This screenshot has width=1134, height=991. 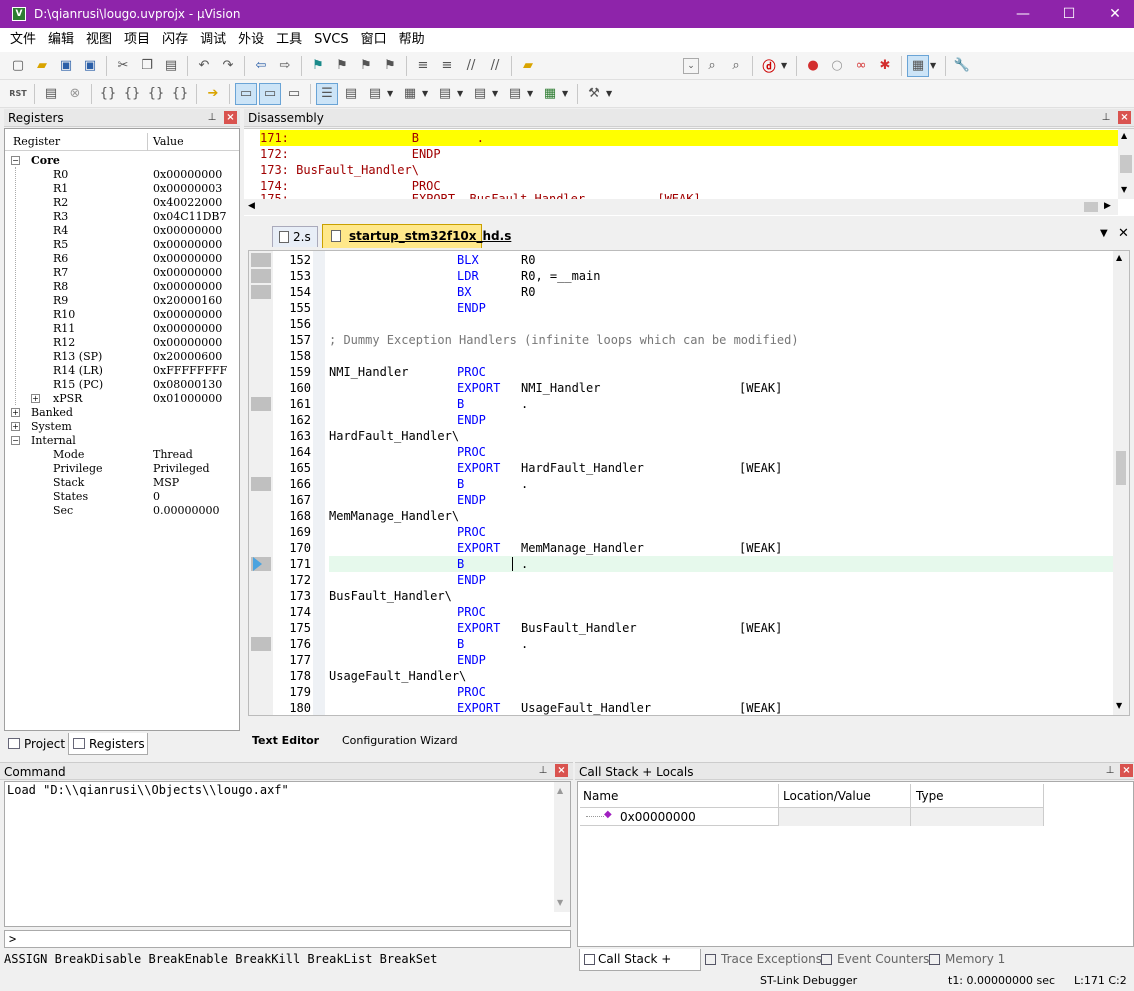 I want to click on disassembly-window-icon: ▭, so click(x=270, y=93).